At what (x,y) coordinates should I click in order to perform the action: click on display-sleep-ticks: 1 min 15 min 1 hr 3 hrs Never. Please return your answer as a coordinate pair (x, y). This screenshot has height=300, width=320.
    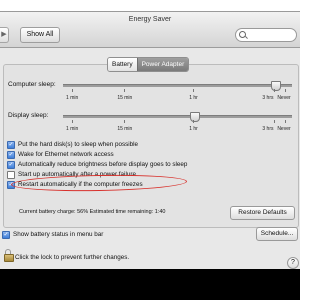
    Looking at the image, I should click on (177, 127).